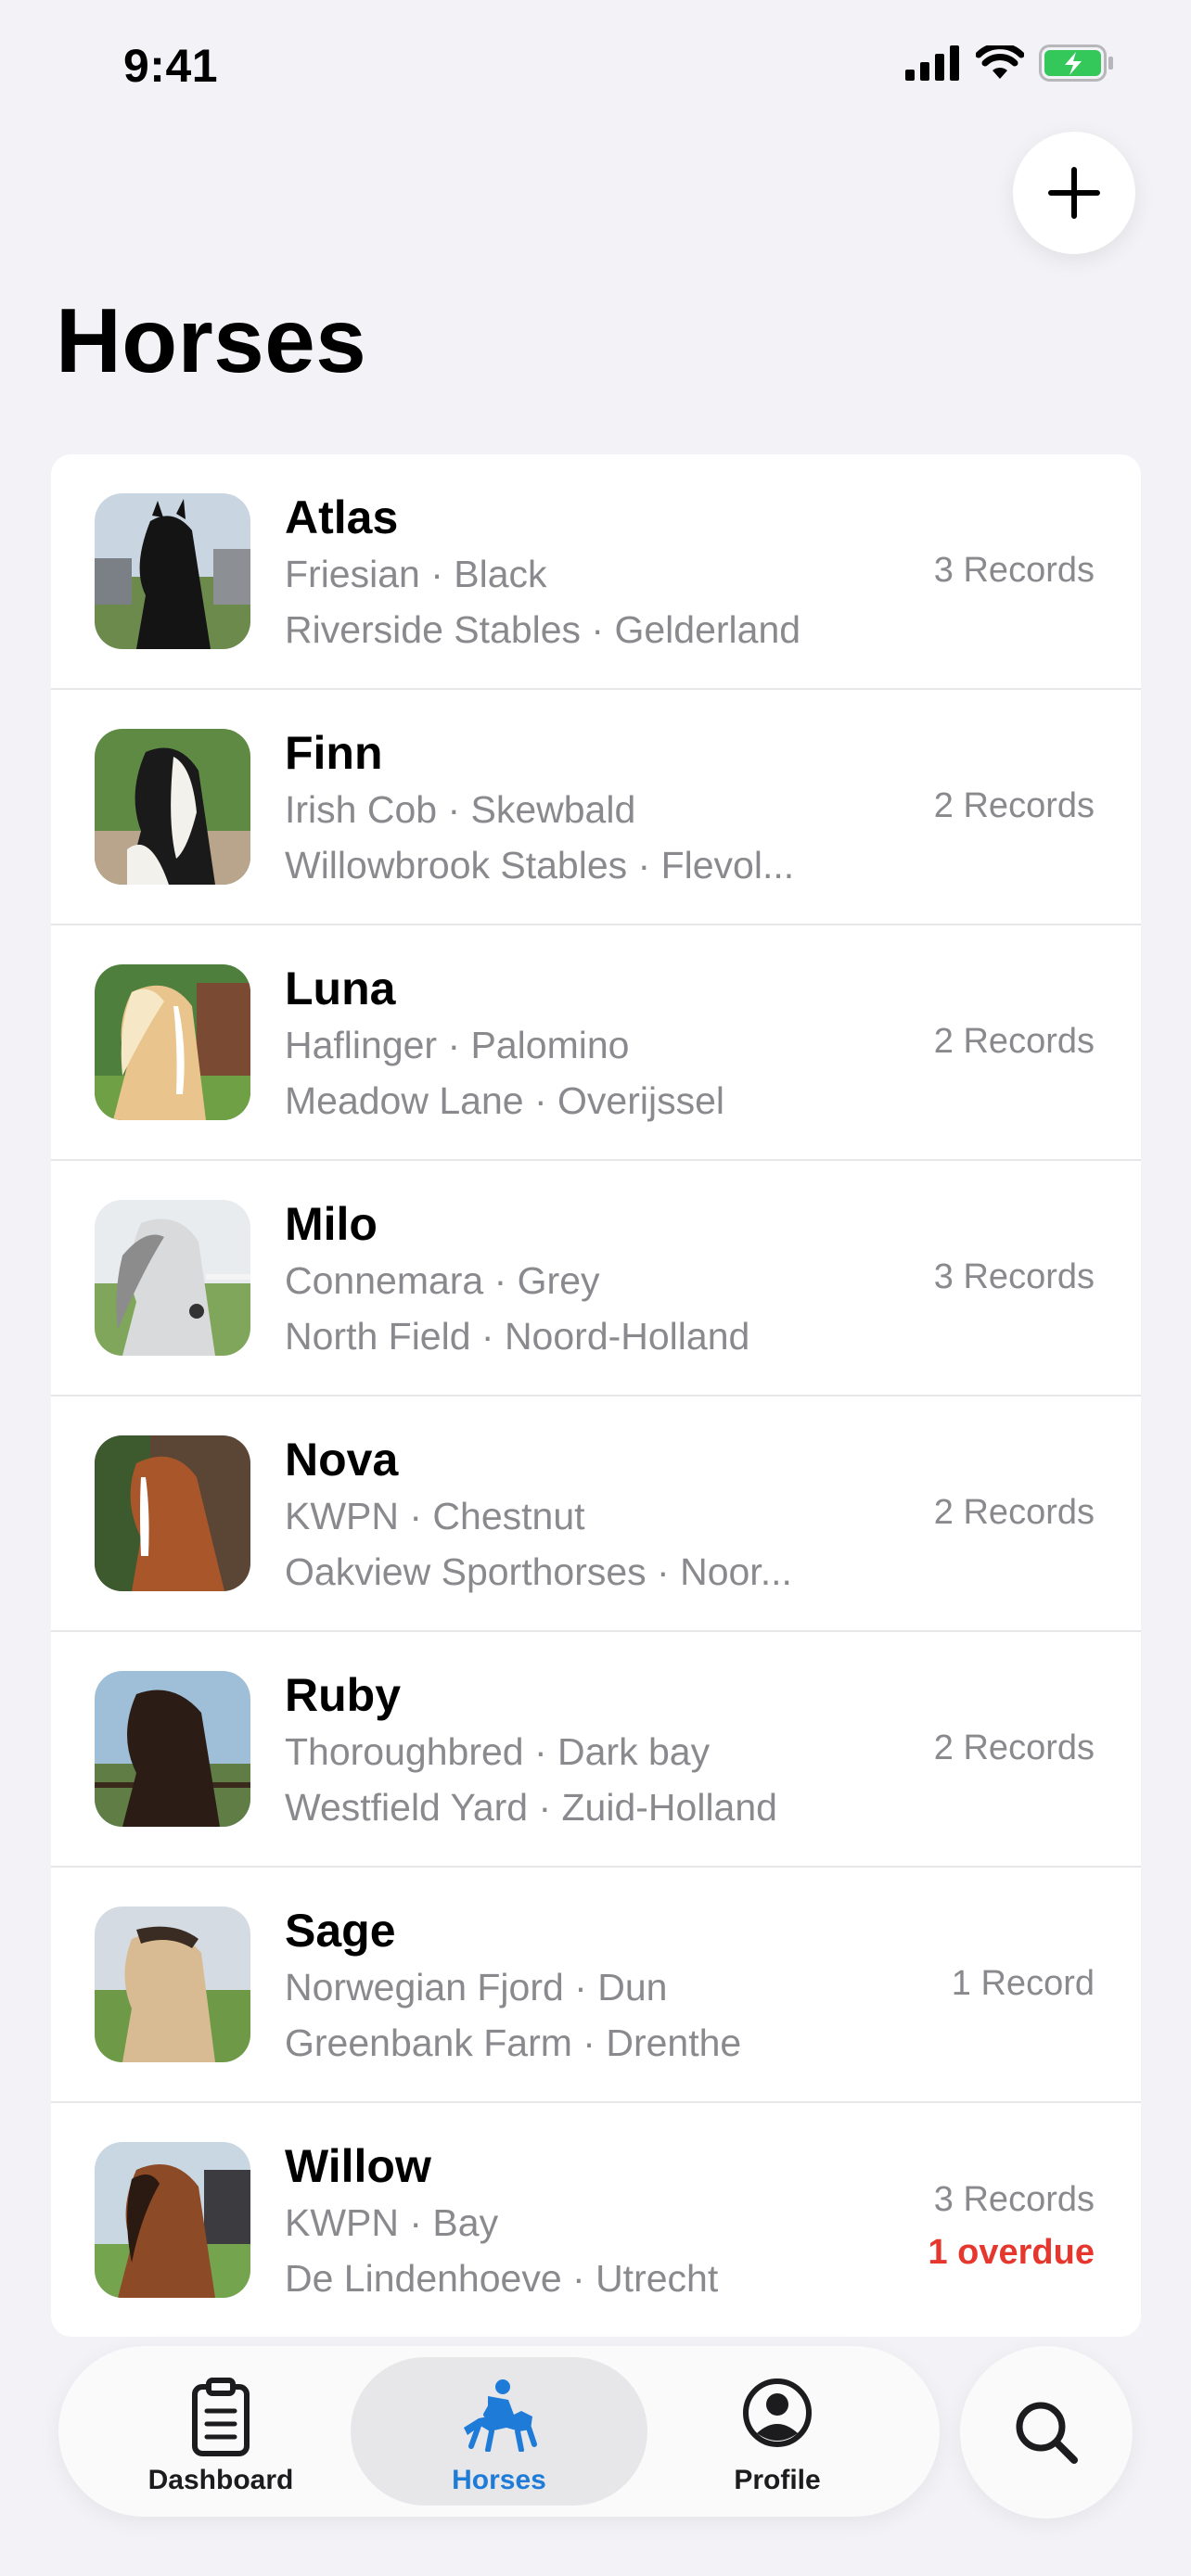 The height and width of the screenshot is (2576, 1191). What do you see at coordinates (460, 809) in the screenshot?
I see `horse-breed-color: Irish Cob · Skewbald` at bounding box center [460, 809].